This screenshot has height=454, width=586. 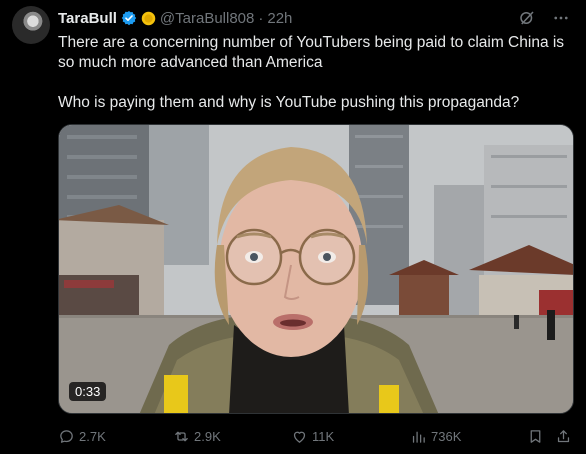 What do you see at coordinates (561, 18) in the screenshot?
I see `more-icon` at bounding box center [561, 18].